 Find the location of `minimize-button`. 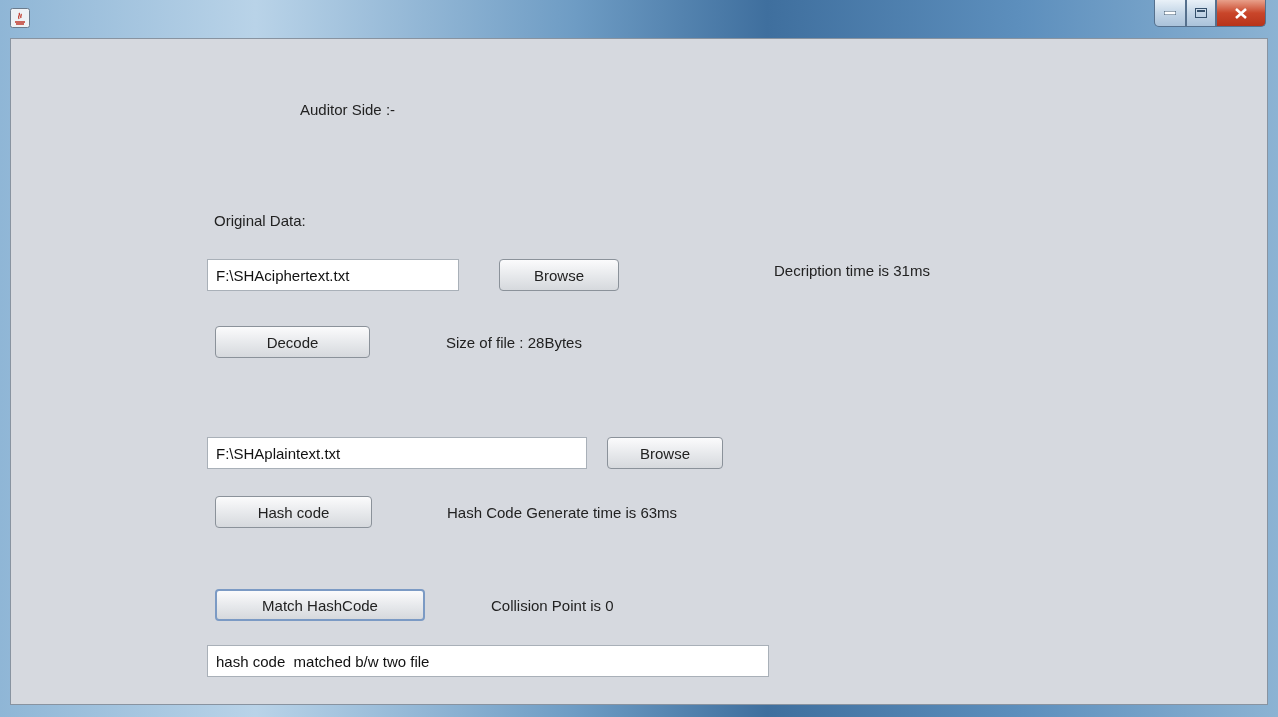

minimize-button is located at coordinates (1170, 13).